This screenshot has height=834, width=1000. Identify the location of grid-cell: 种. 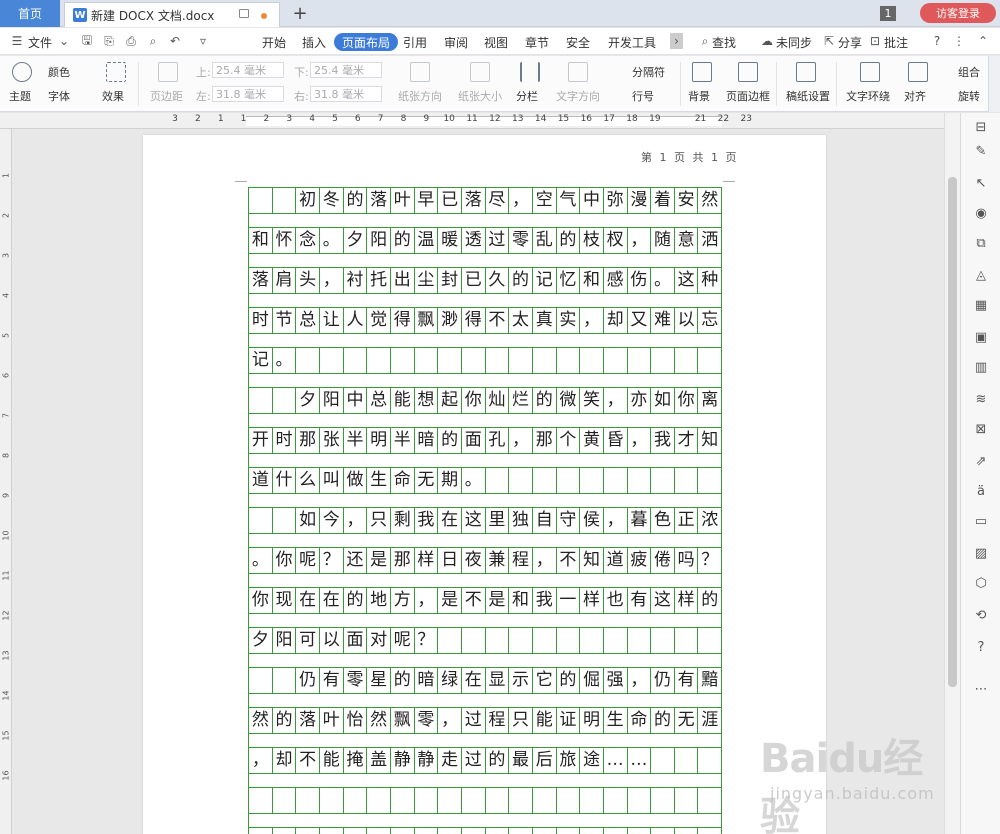
(710, 280).